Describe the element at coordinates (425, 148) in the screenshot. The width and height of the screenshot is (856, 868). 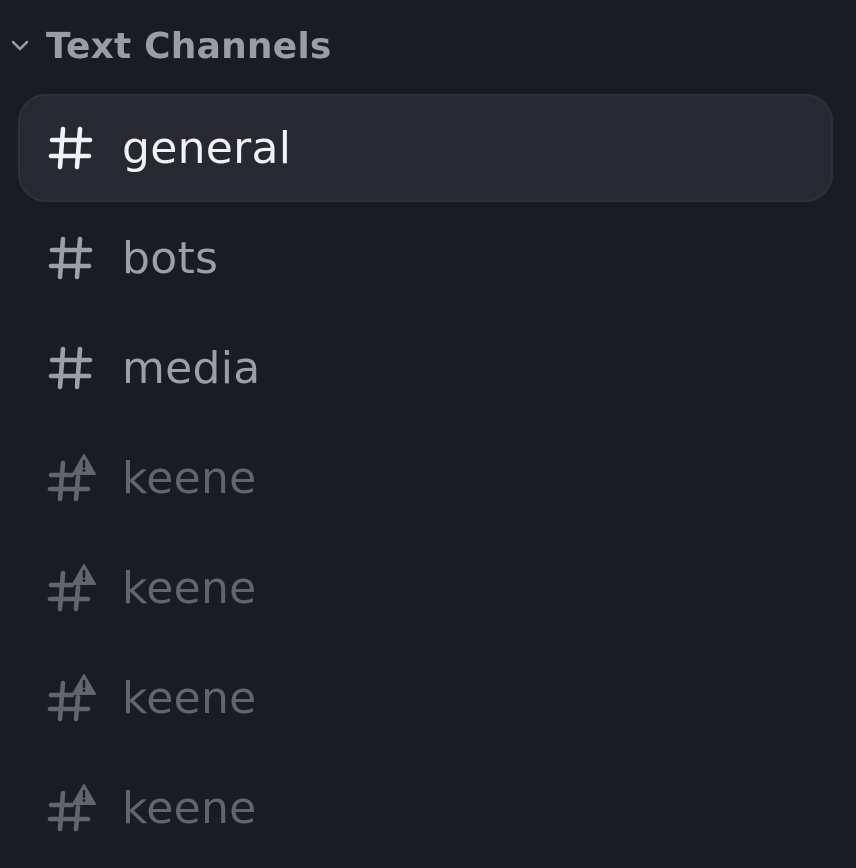
I see `channel-item-general: general` at that location.